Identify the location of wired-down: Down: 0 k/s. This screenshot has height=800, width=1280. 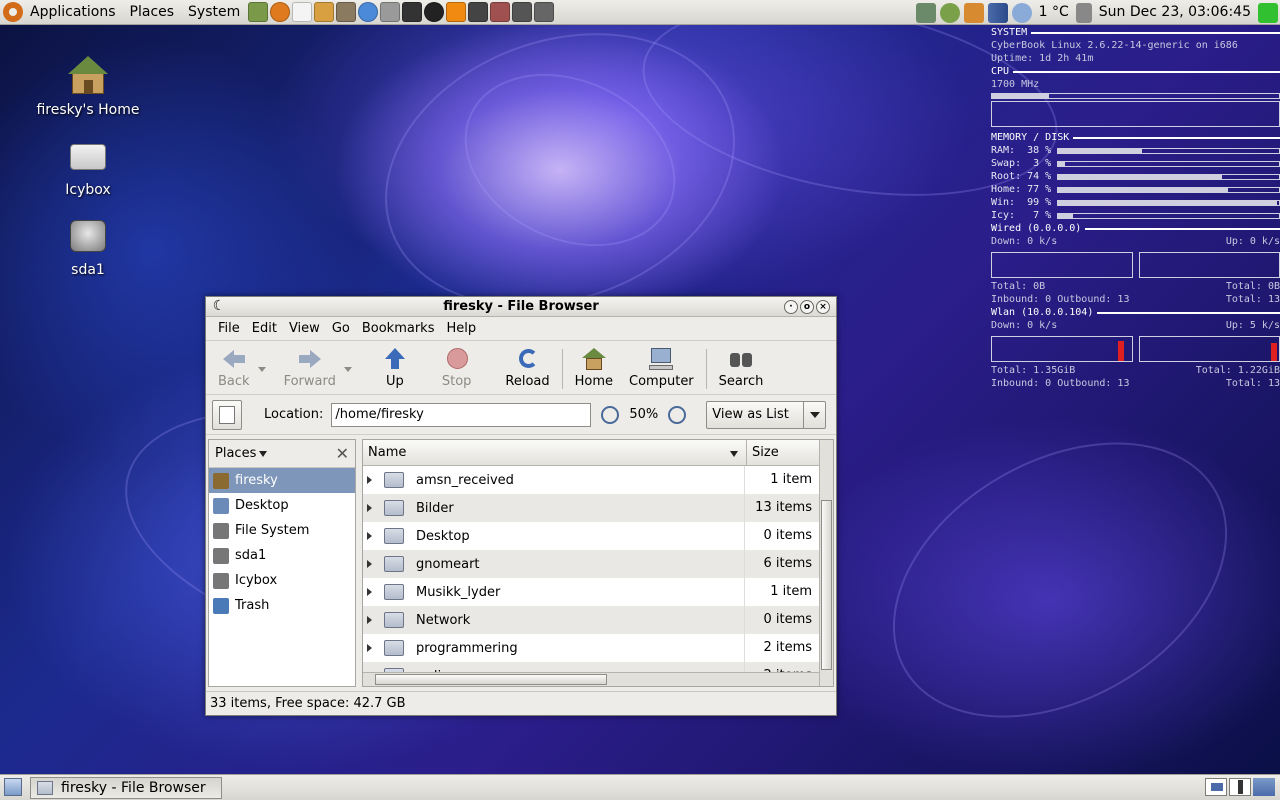
(1024, 241).